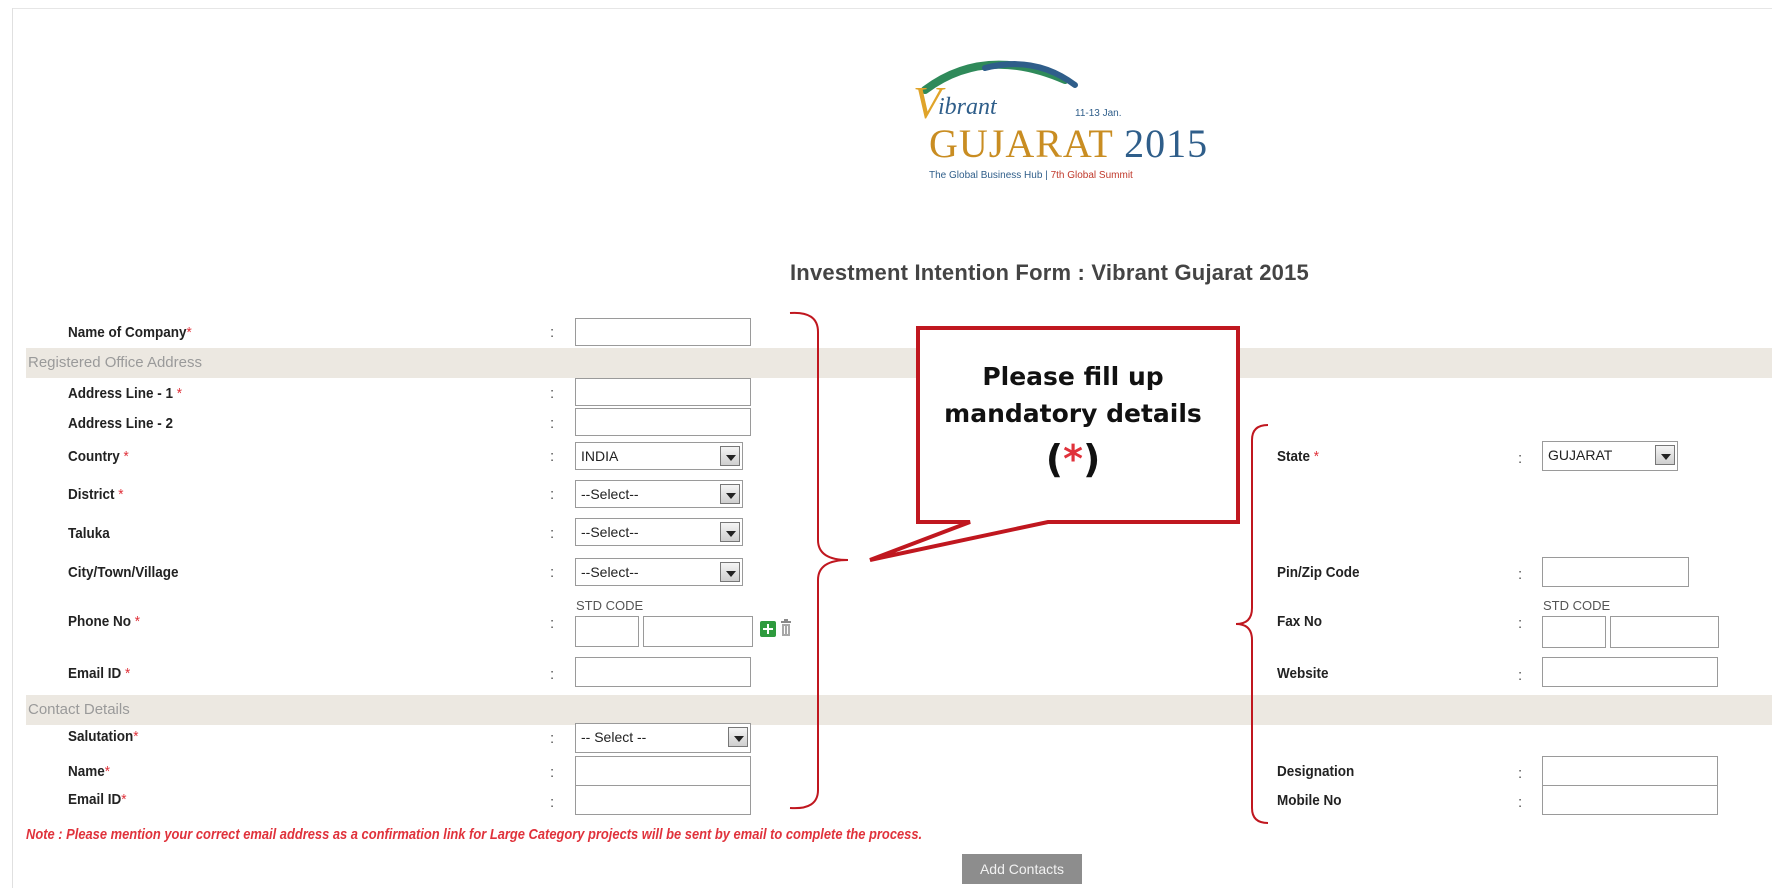  Describe the element at coordinates (663, 738) in the screenshot. I see `salutation-select: -- Select --` at that location.